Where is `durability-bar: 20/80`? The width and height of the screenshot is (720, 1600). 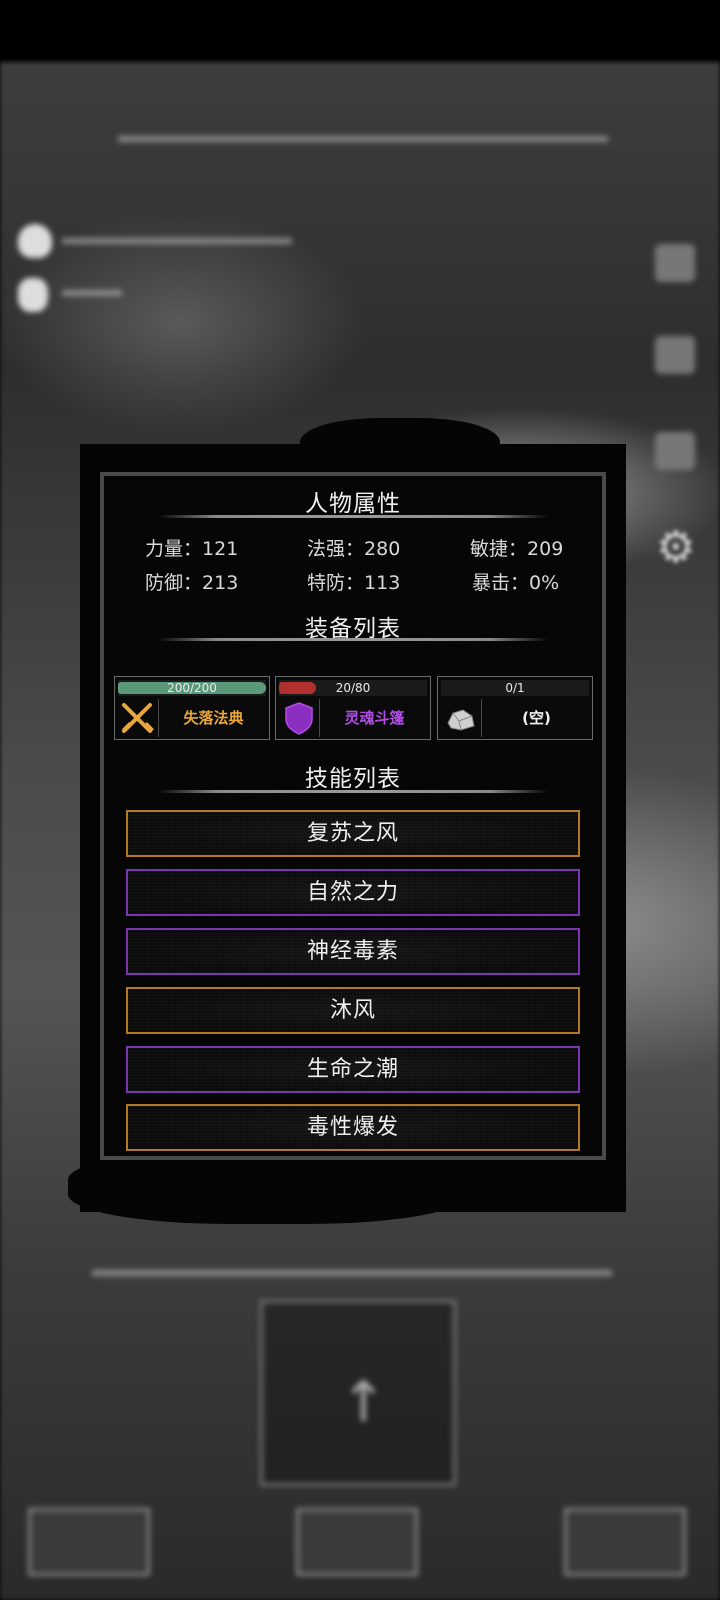
durability-bar: 20/80 is located at coordinates (353, 688).